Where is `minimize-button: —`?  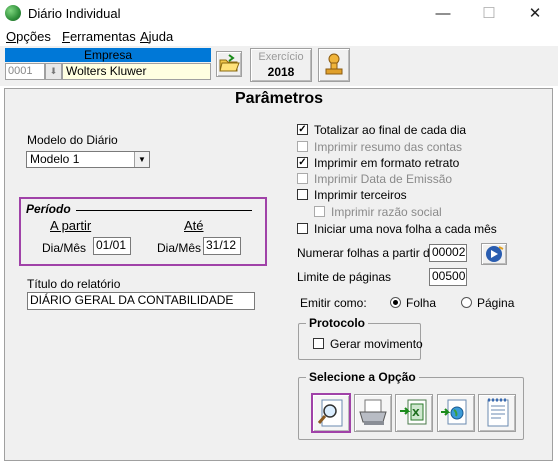 minimize-button: — is located at coordinates (443, 14).